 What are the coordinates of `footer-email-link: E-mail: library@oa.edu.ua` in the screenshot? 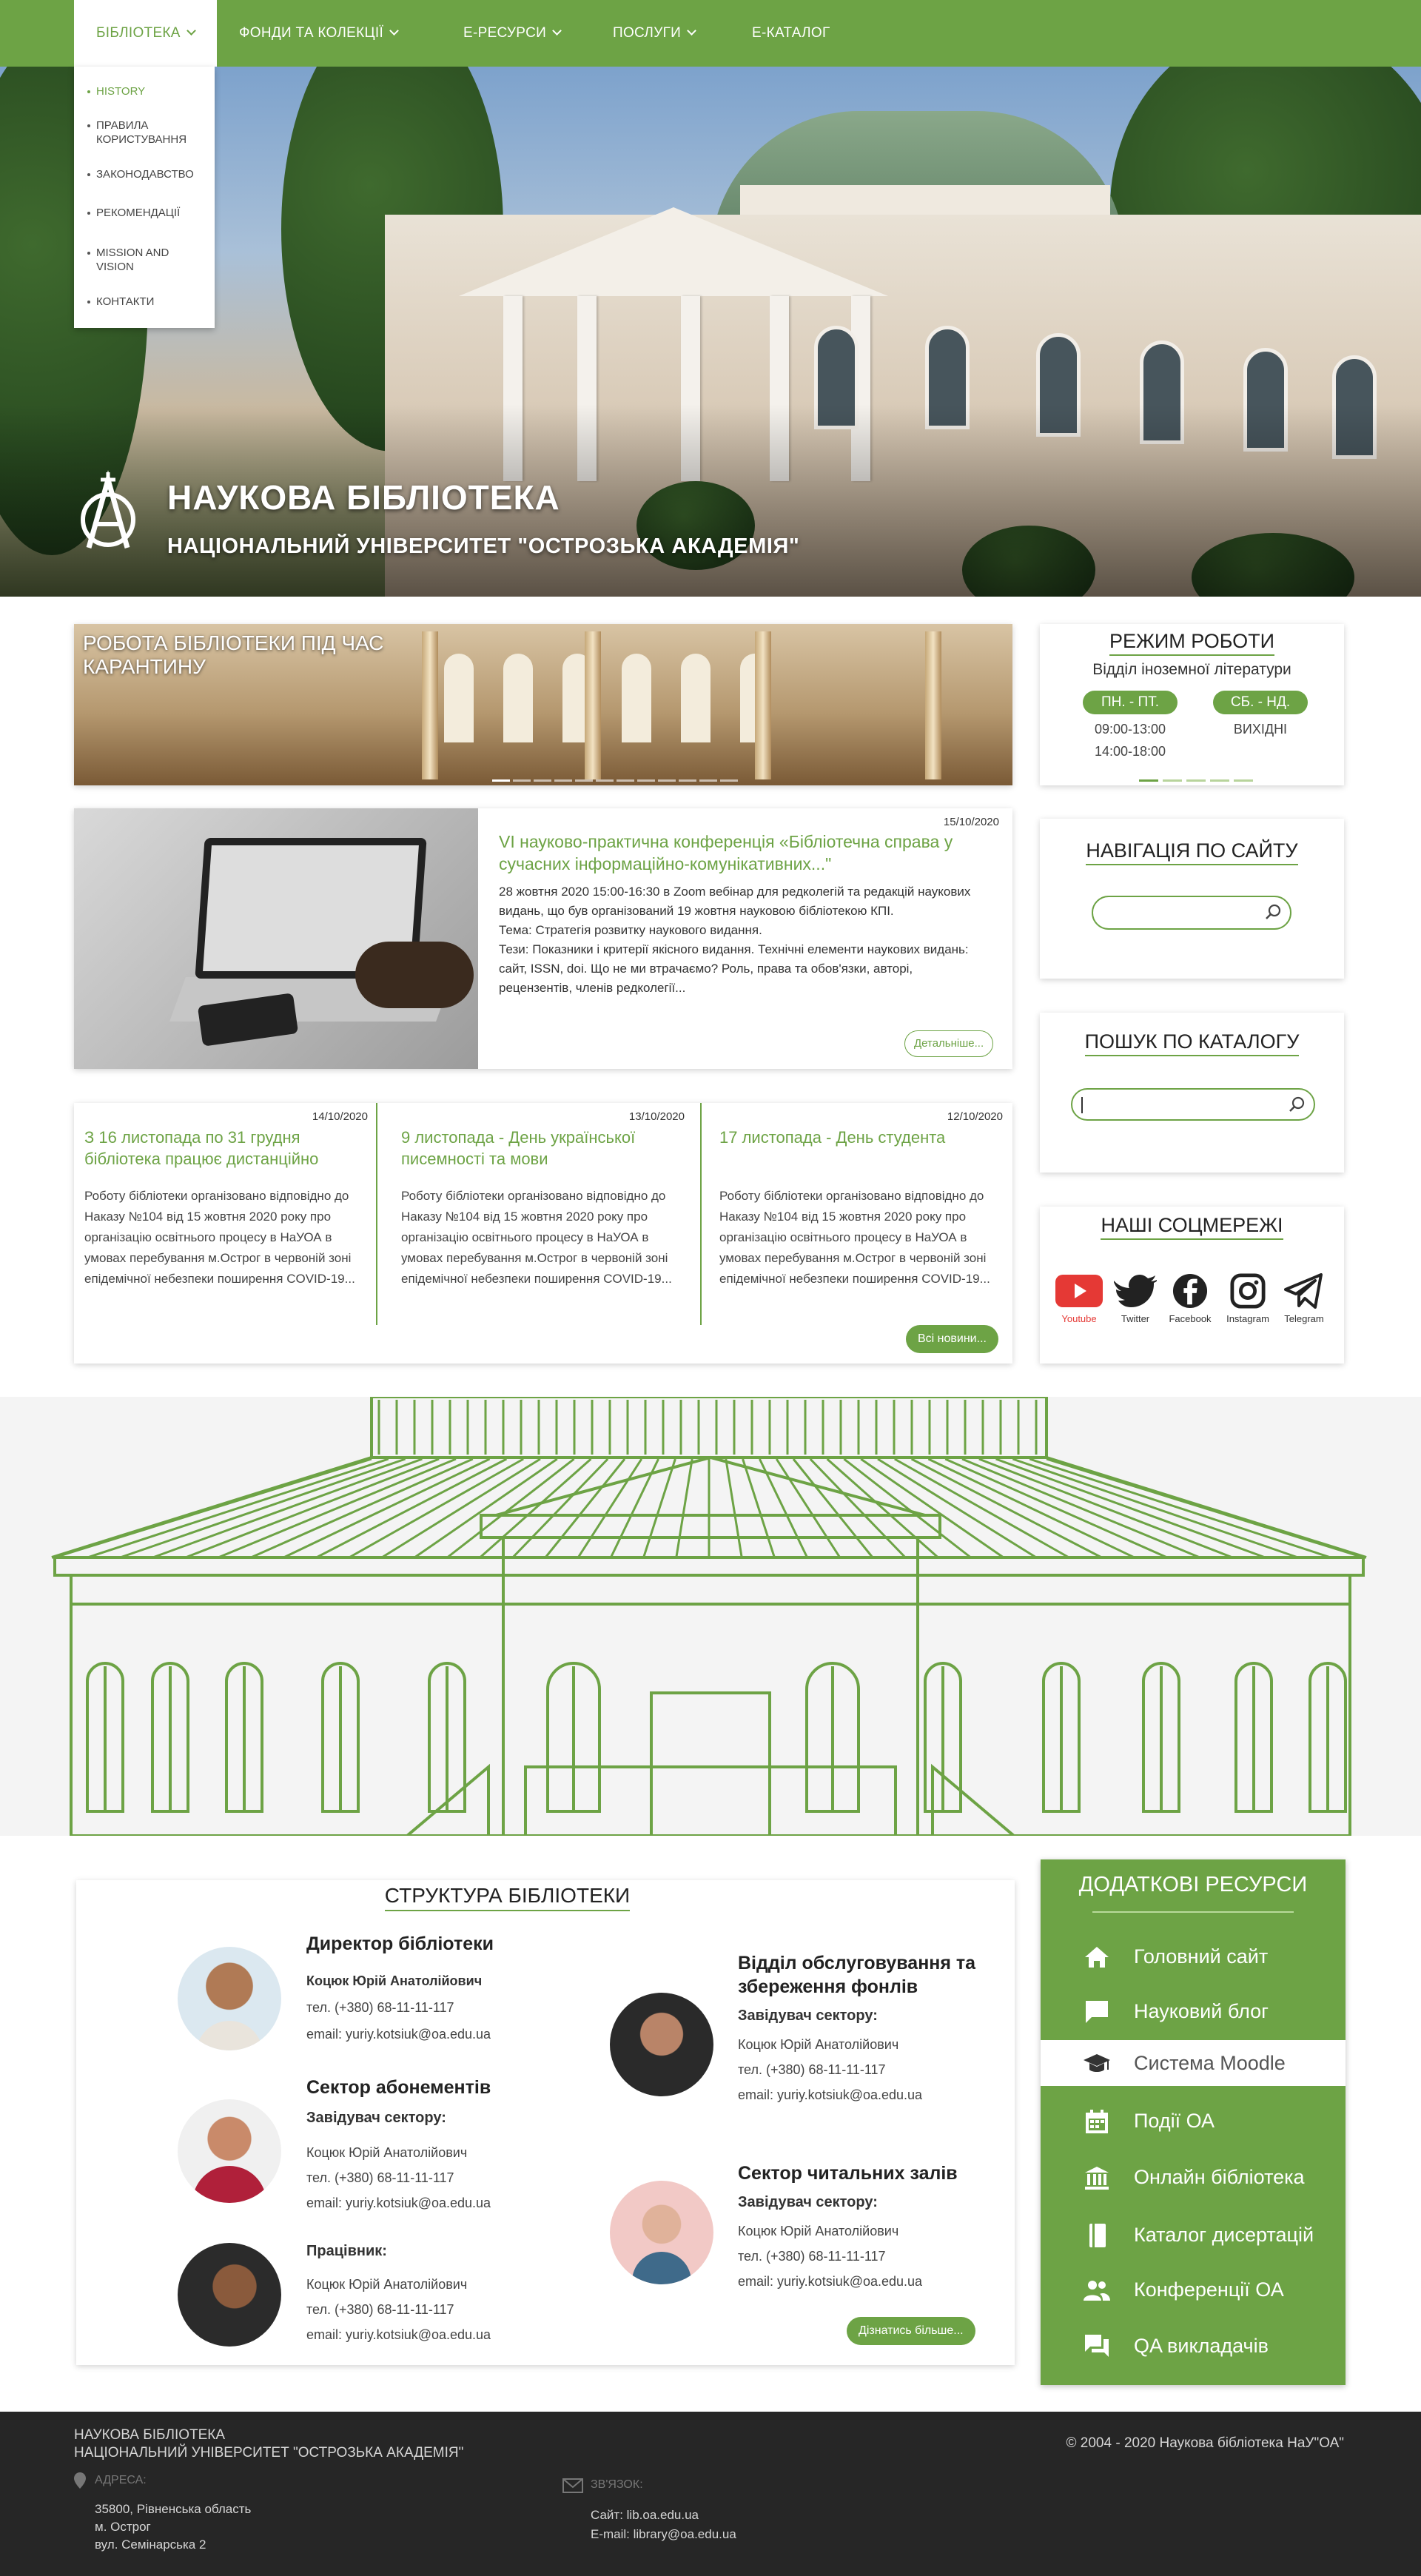 It's located at (663, 2534).